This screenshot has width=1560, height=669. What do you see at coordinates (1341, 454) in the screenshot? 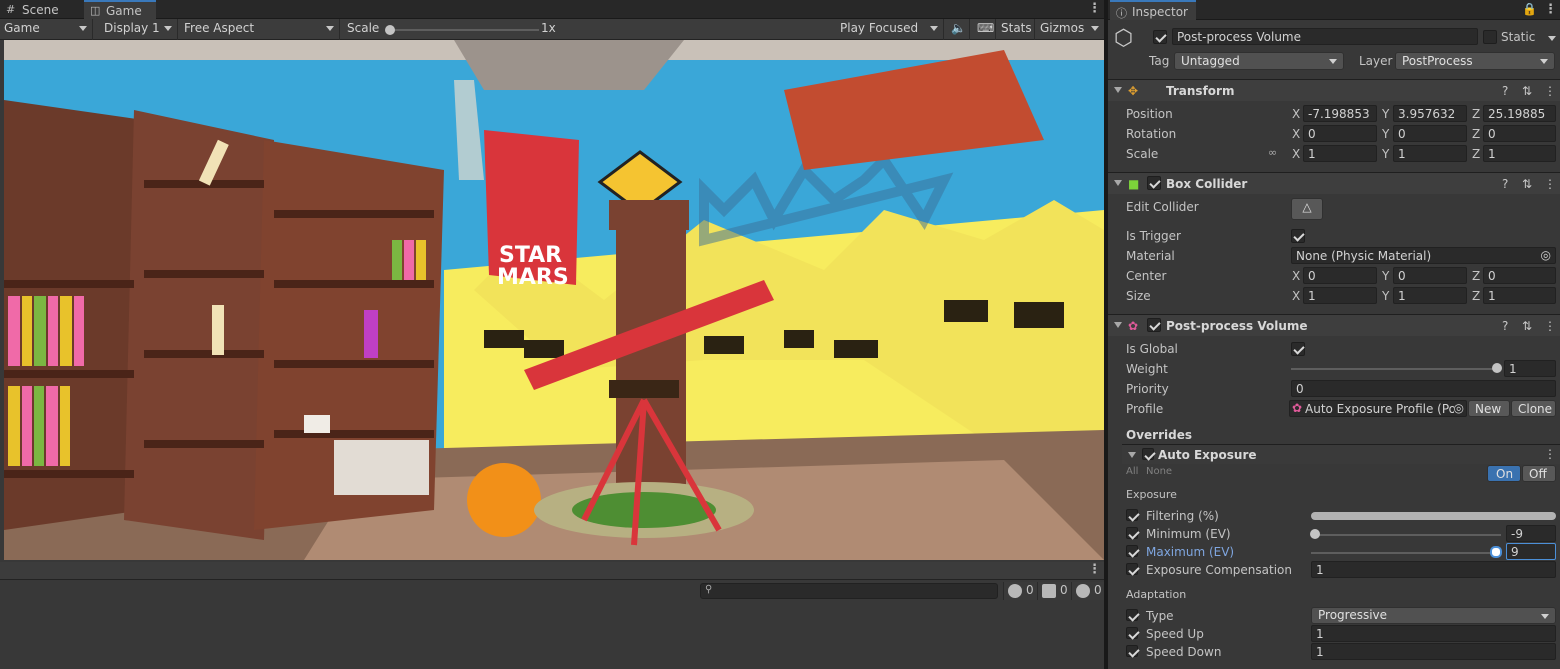
I see `auto-exposure-header: Auto Exposure ⋮` at bounding box center [1341, 454].